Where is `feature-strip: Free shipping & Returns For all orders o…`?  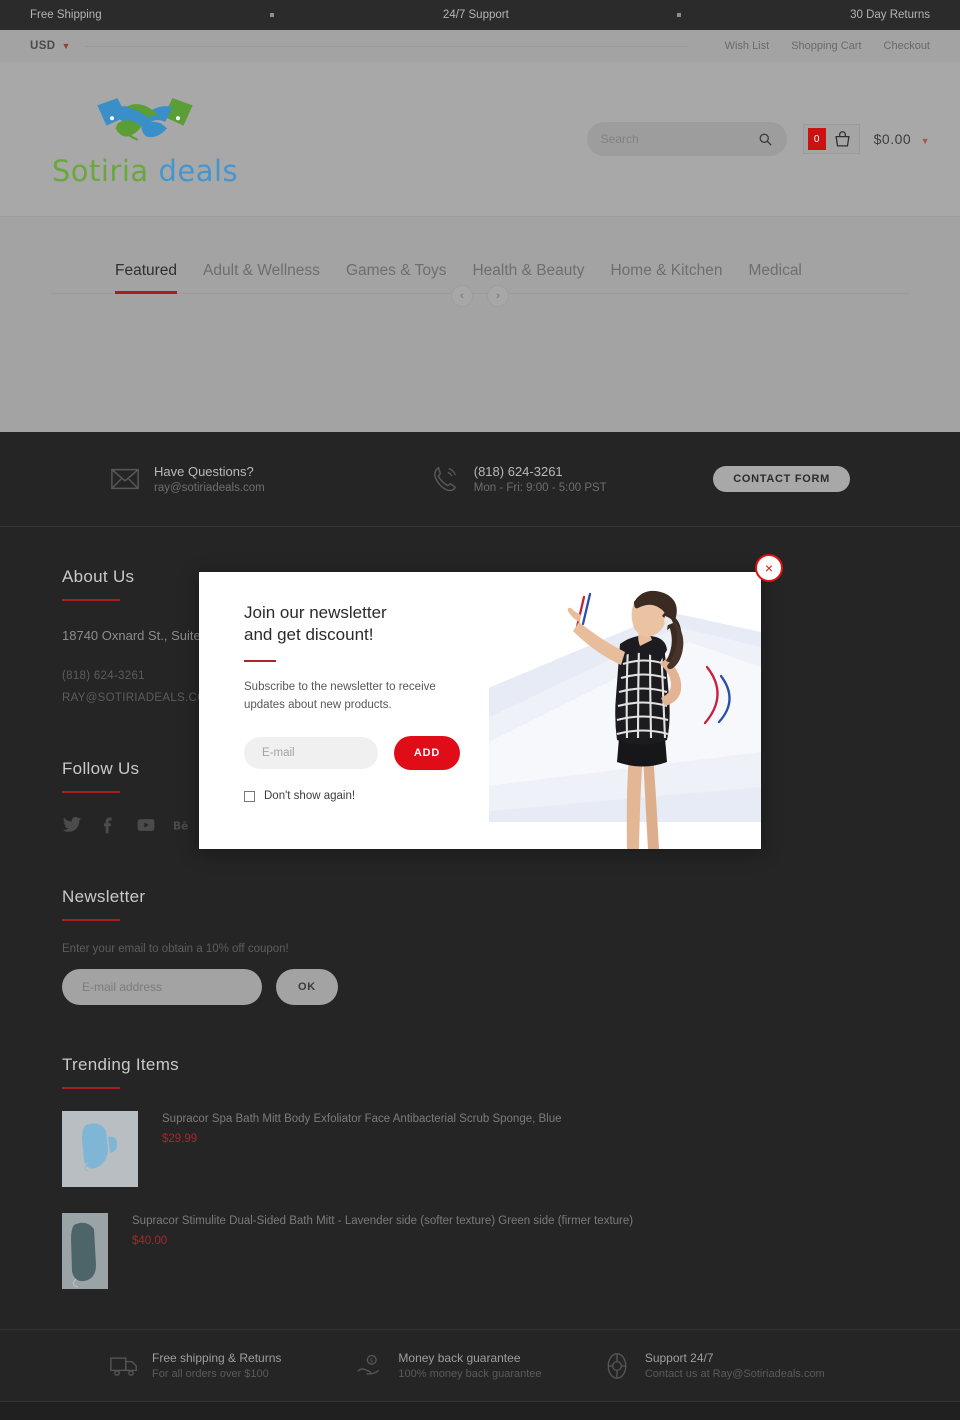 feature-strip: Free shipping & Returns For all orders o… is located at coordinates (480, 1365).